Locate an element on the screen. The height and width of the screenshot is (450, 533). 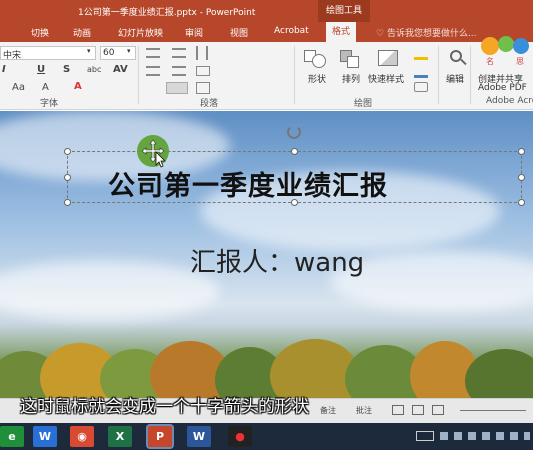
char-spacing-button: AV is located at coordinates (120, 69).